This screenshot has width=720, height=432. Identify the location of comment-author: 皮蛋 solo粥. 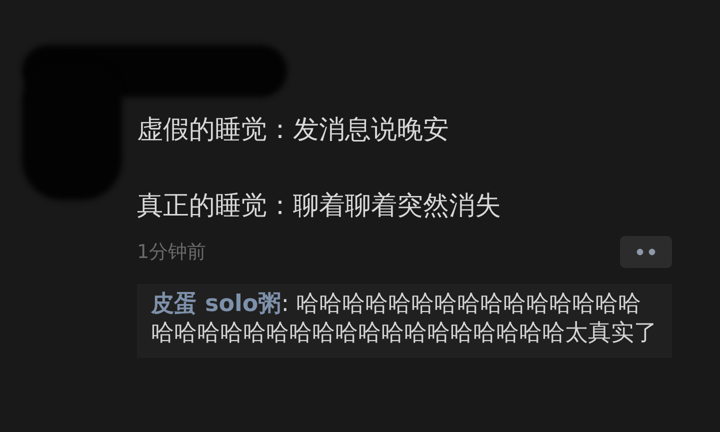
(216, 304).